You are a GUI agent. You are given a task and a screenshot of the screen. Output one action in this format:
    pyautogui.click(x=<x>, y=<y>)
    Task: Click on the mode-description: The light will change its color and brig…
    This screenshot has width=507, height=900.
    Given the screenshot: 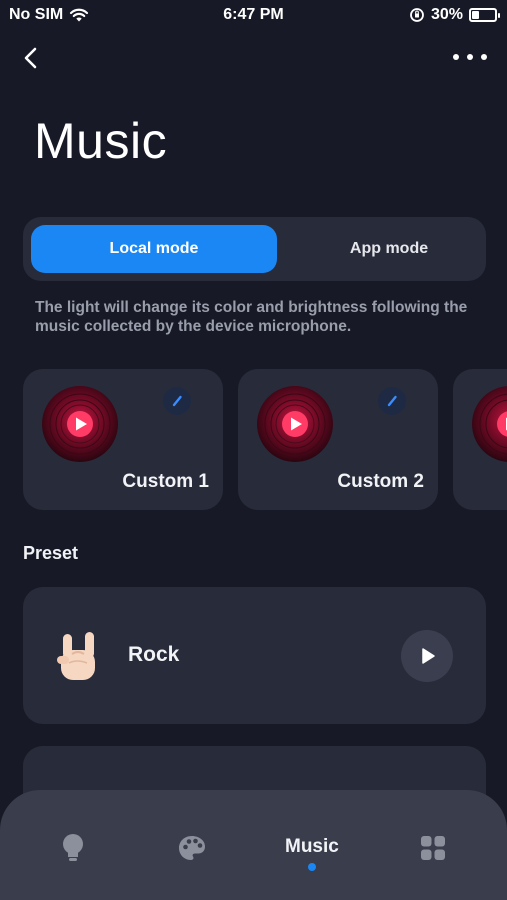 What is the action you would take?
    pyautogui.click(x=251, y=317)
    